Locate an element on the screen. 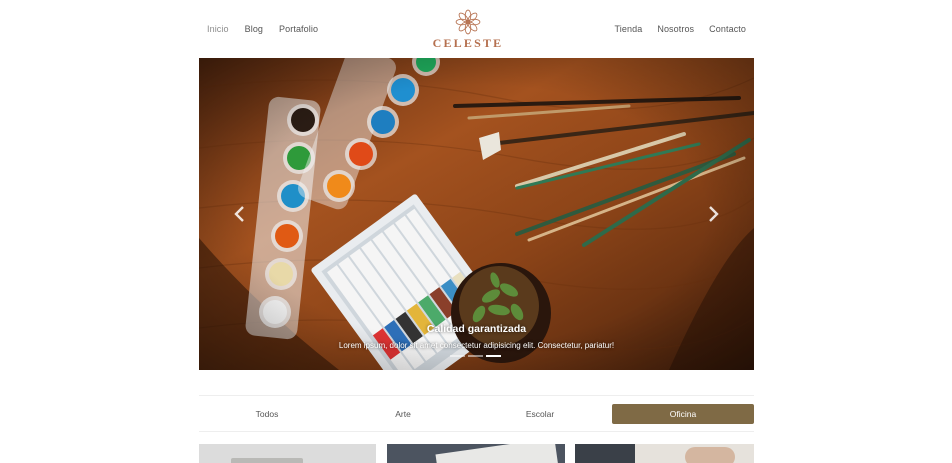 This screenshot has width=952, height=463. filter-tab-todos: Todos is located at coordinates (267, 414).